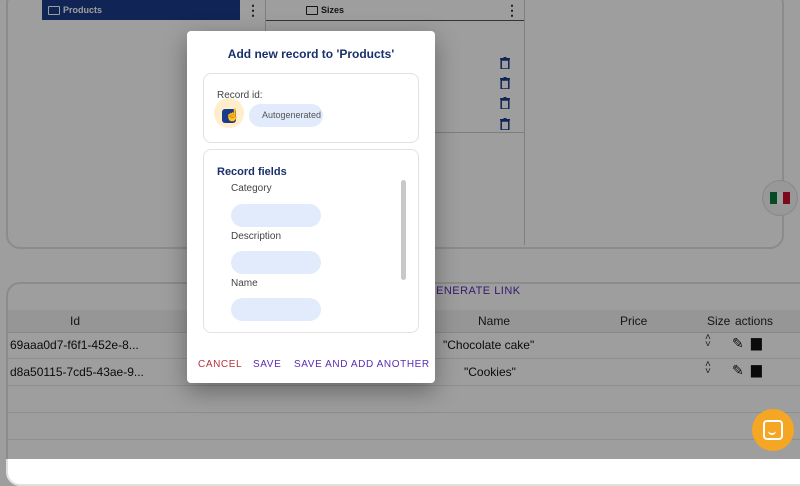  Describe the element at coordinates (251, 188) in the screenshot. I see `field-label-category: Category` at that location.